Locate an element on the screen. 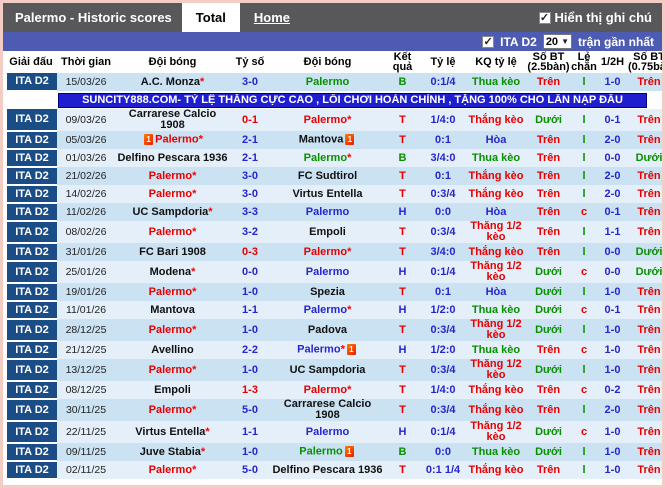 Image resolution: width=665 pixels, height=488 pixels. full-time-score: 2-1 is located at coordinates (250, 140).